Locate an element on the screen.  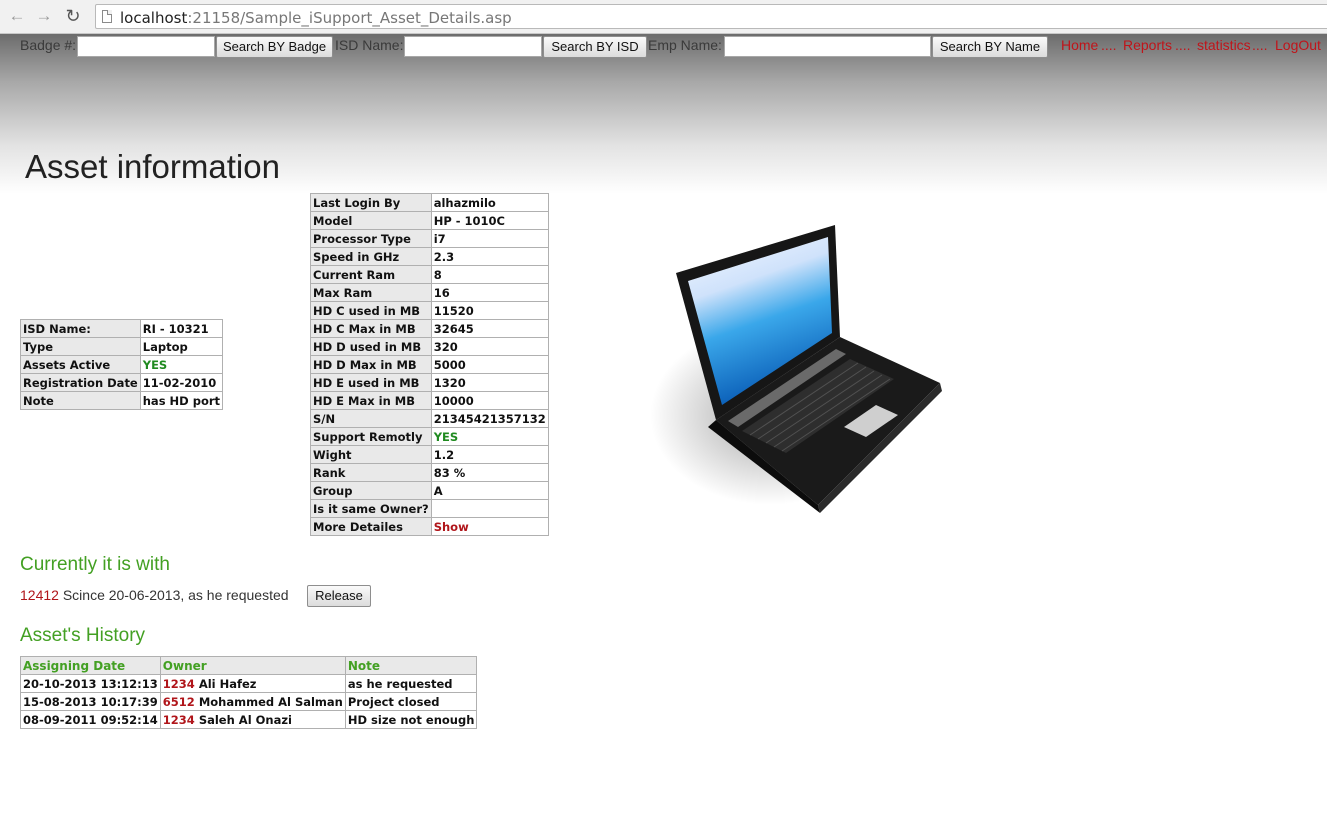
table-row: Assets Active YES is located at coordinates (122, 364).